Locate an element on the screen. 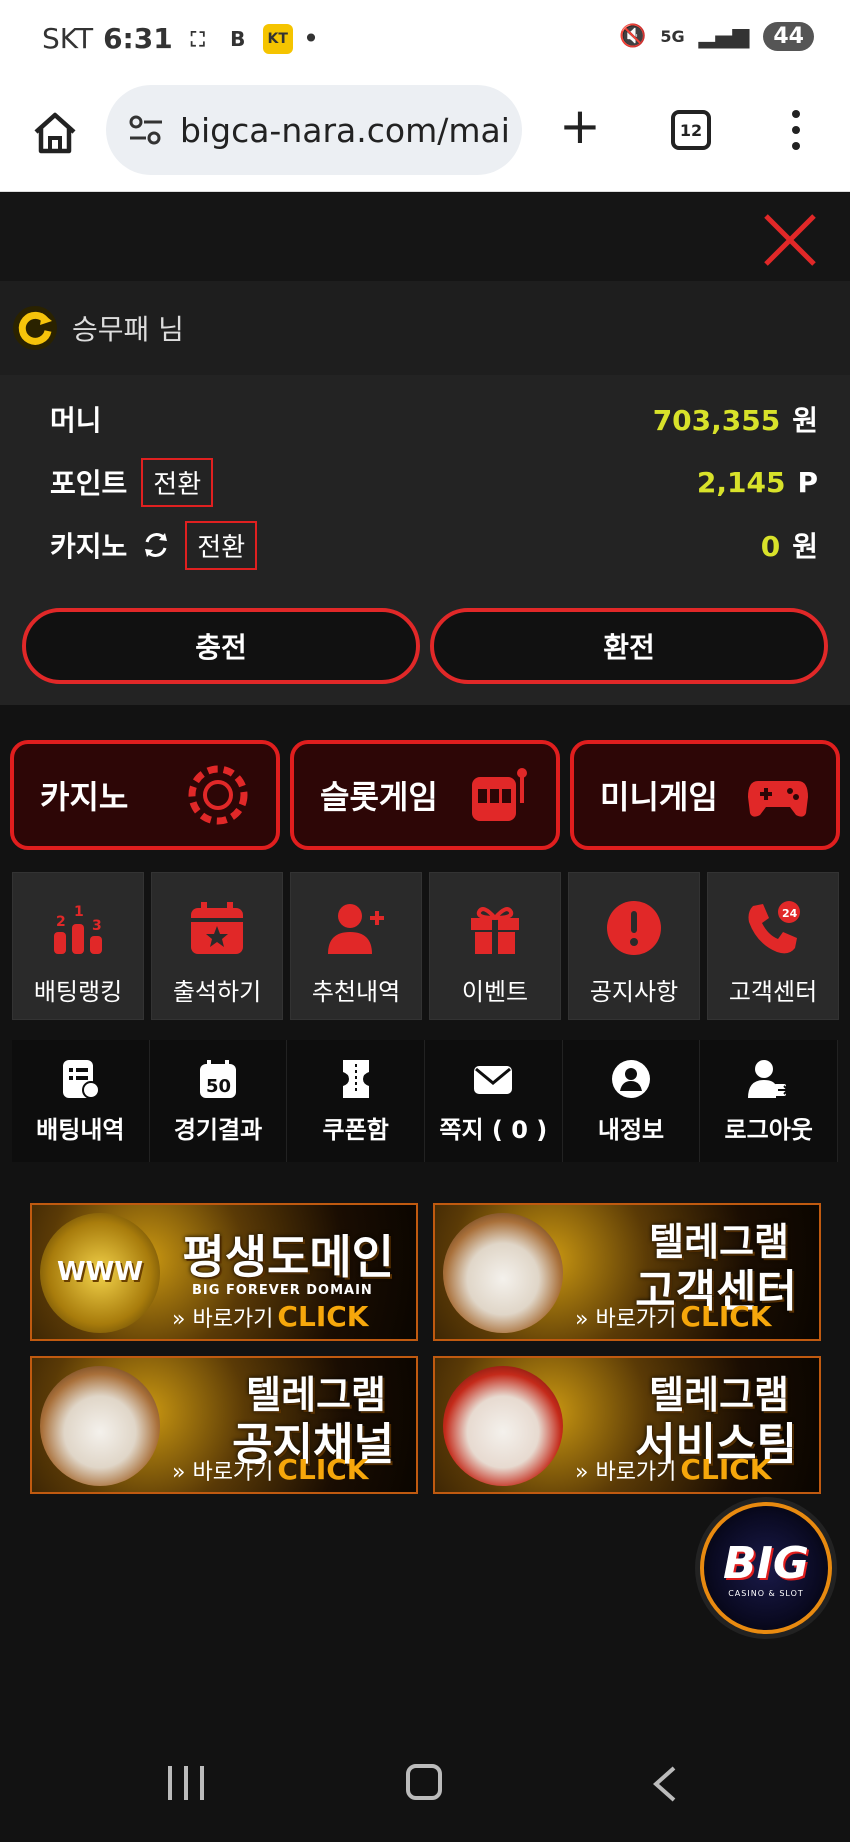 The height and width of the screenshot is (1842, 850). tile-referral: 추천내역 is located at coordinates (356, 946).